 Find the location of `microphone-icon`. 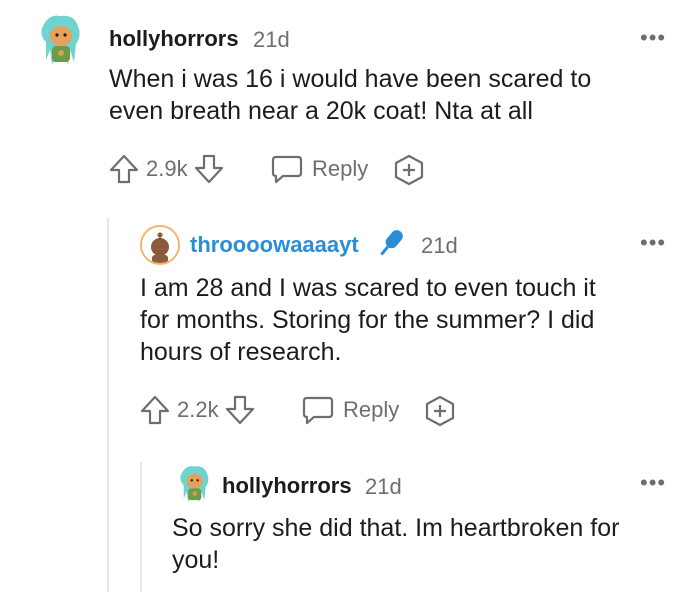

microphone-icon is located at coordinates (391, 245).